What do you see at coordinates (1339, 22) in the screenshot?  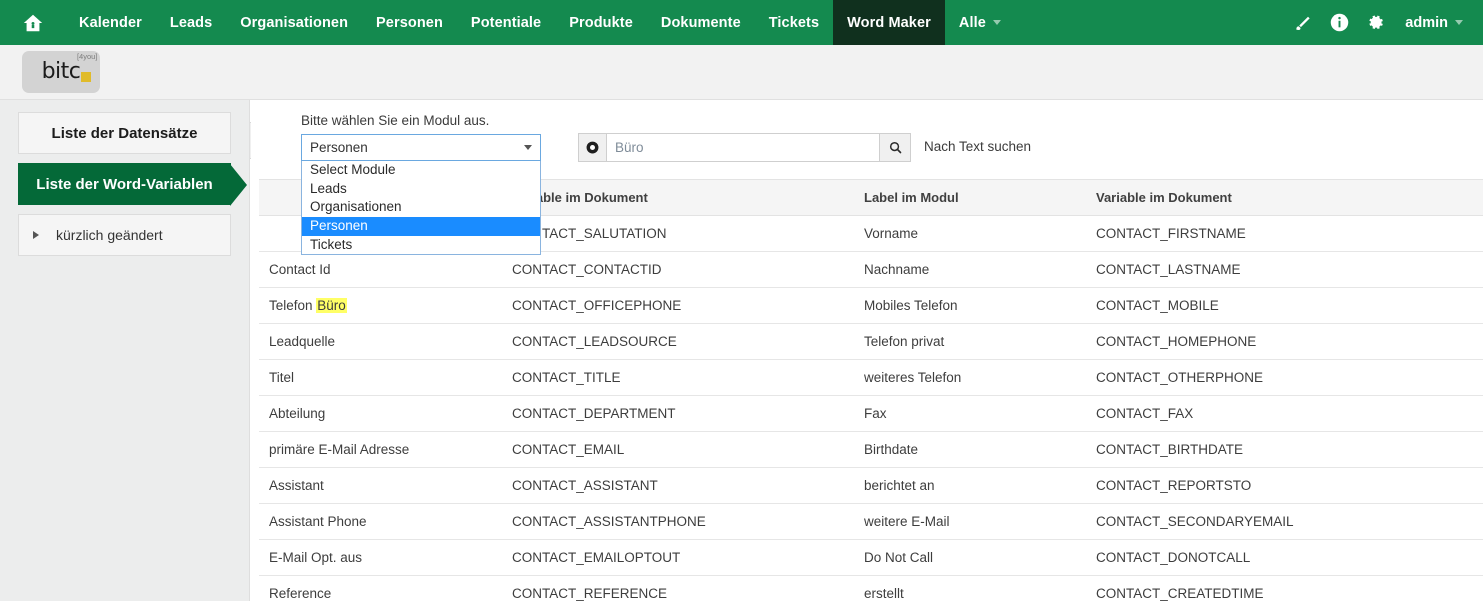 I see `info-icon` at bounding box center [1339, 22].